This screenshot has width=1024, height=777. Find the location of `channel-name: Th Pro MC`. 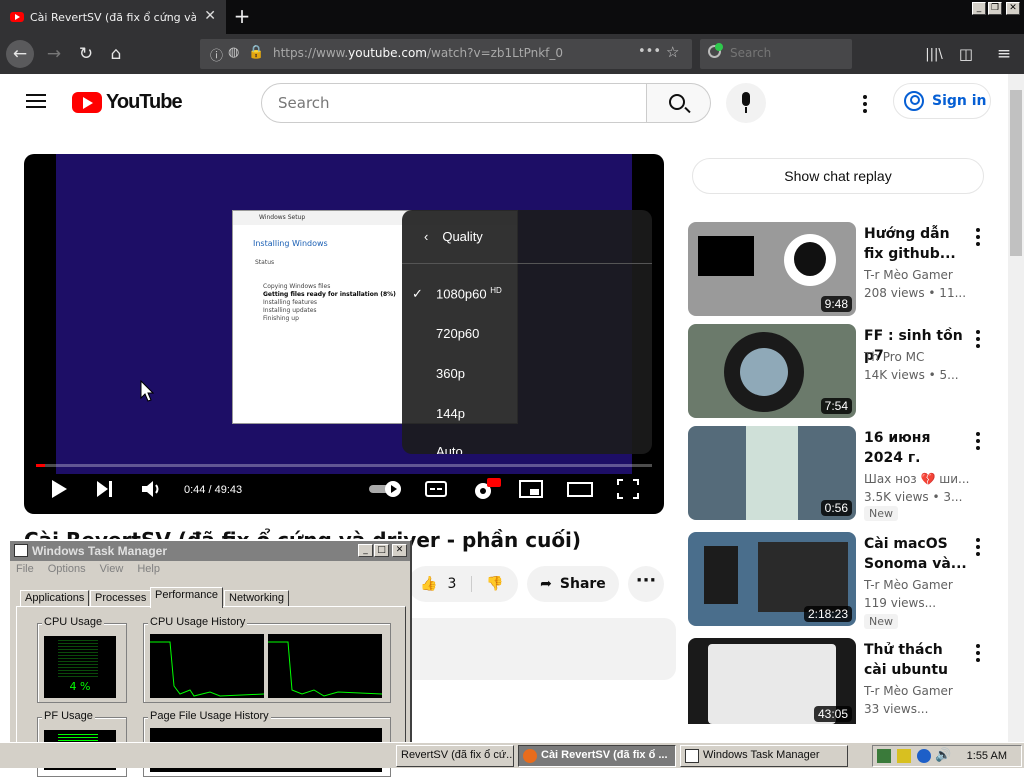

channel-name: Th Pro MC is located at coordinates (894, 357).